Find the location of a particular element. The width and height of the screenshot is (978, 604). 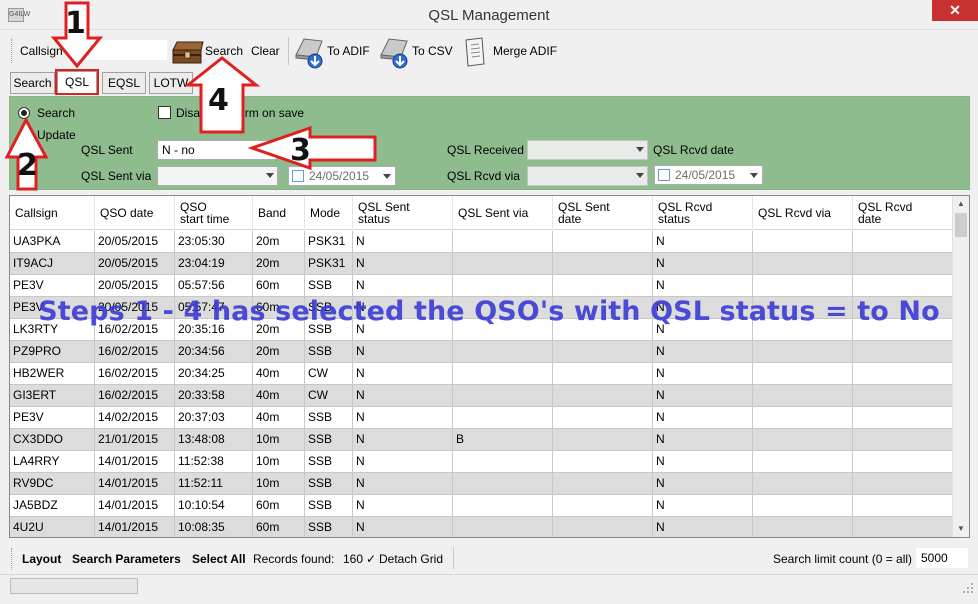

table-cell: 11:52:11 is located at coordinates (214, 484).